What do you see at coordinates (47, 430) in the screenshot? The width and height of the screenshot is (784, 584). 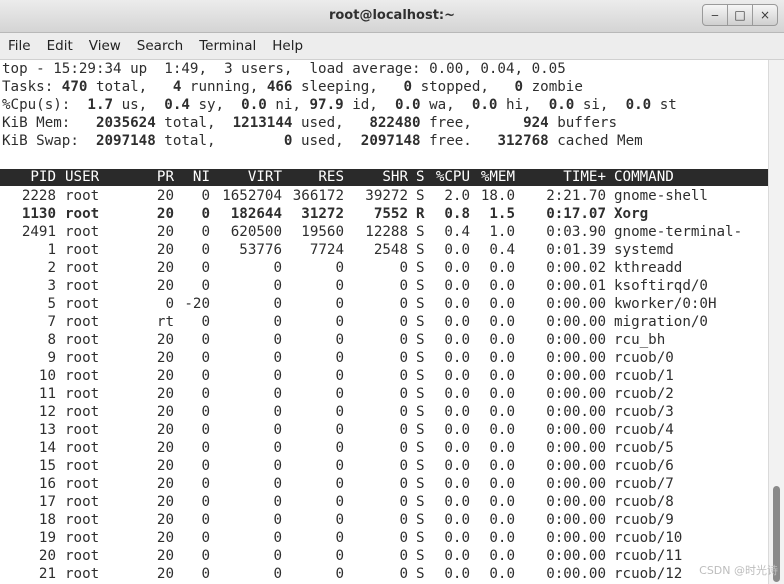 I see `cell-pid: 13` at bounding box center [47, 430].